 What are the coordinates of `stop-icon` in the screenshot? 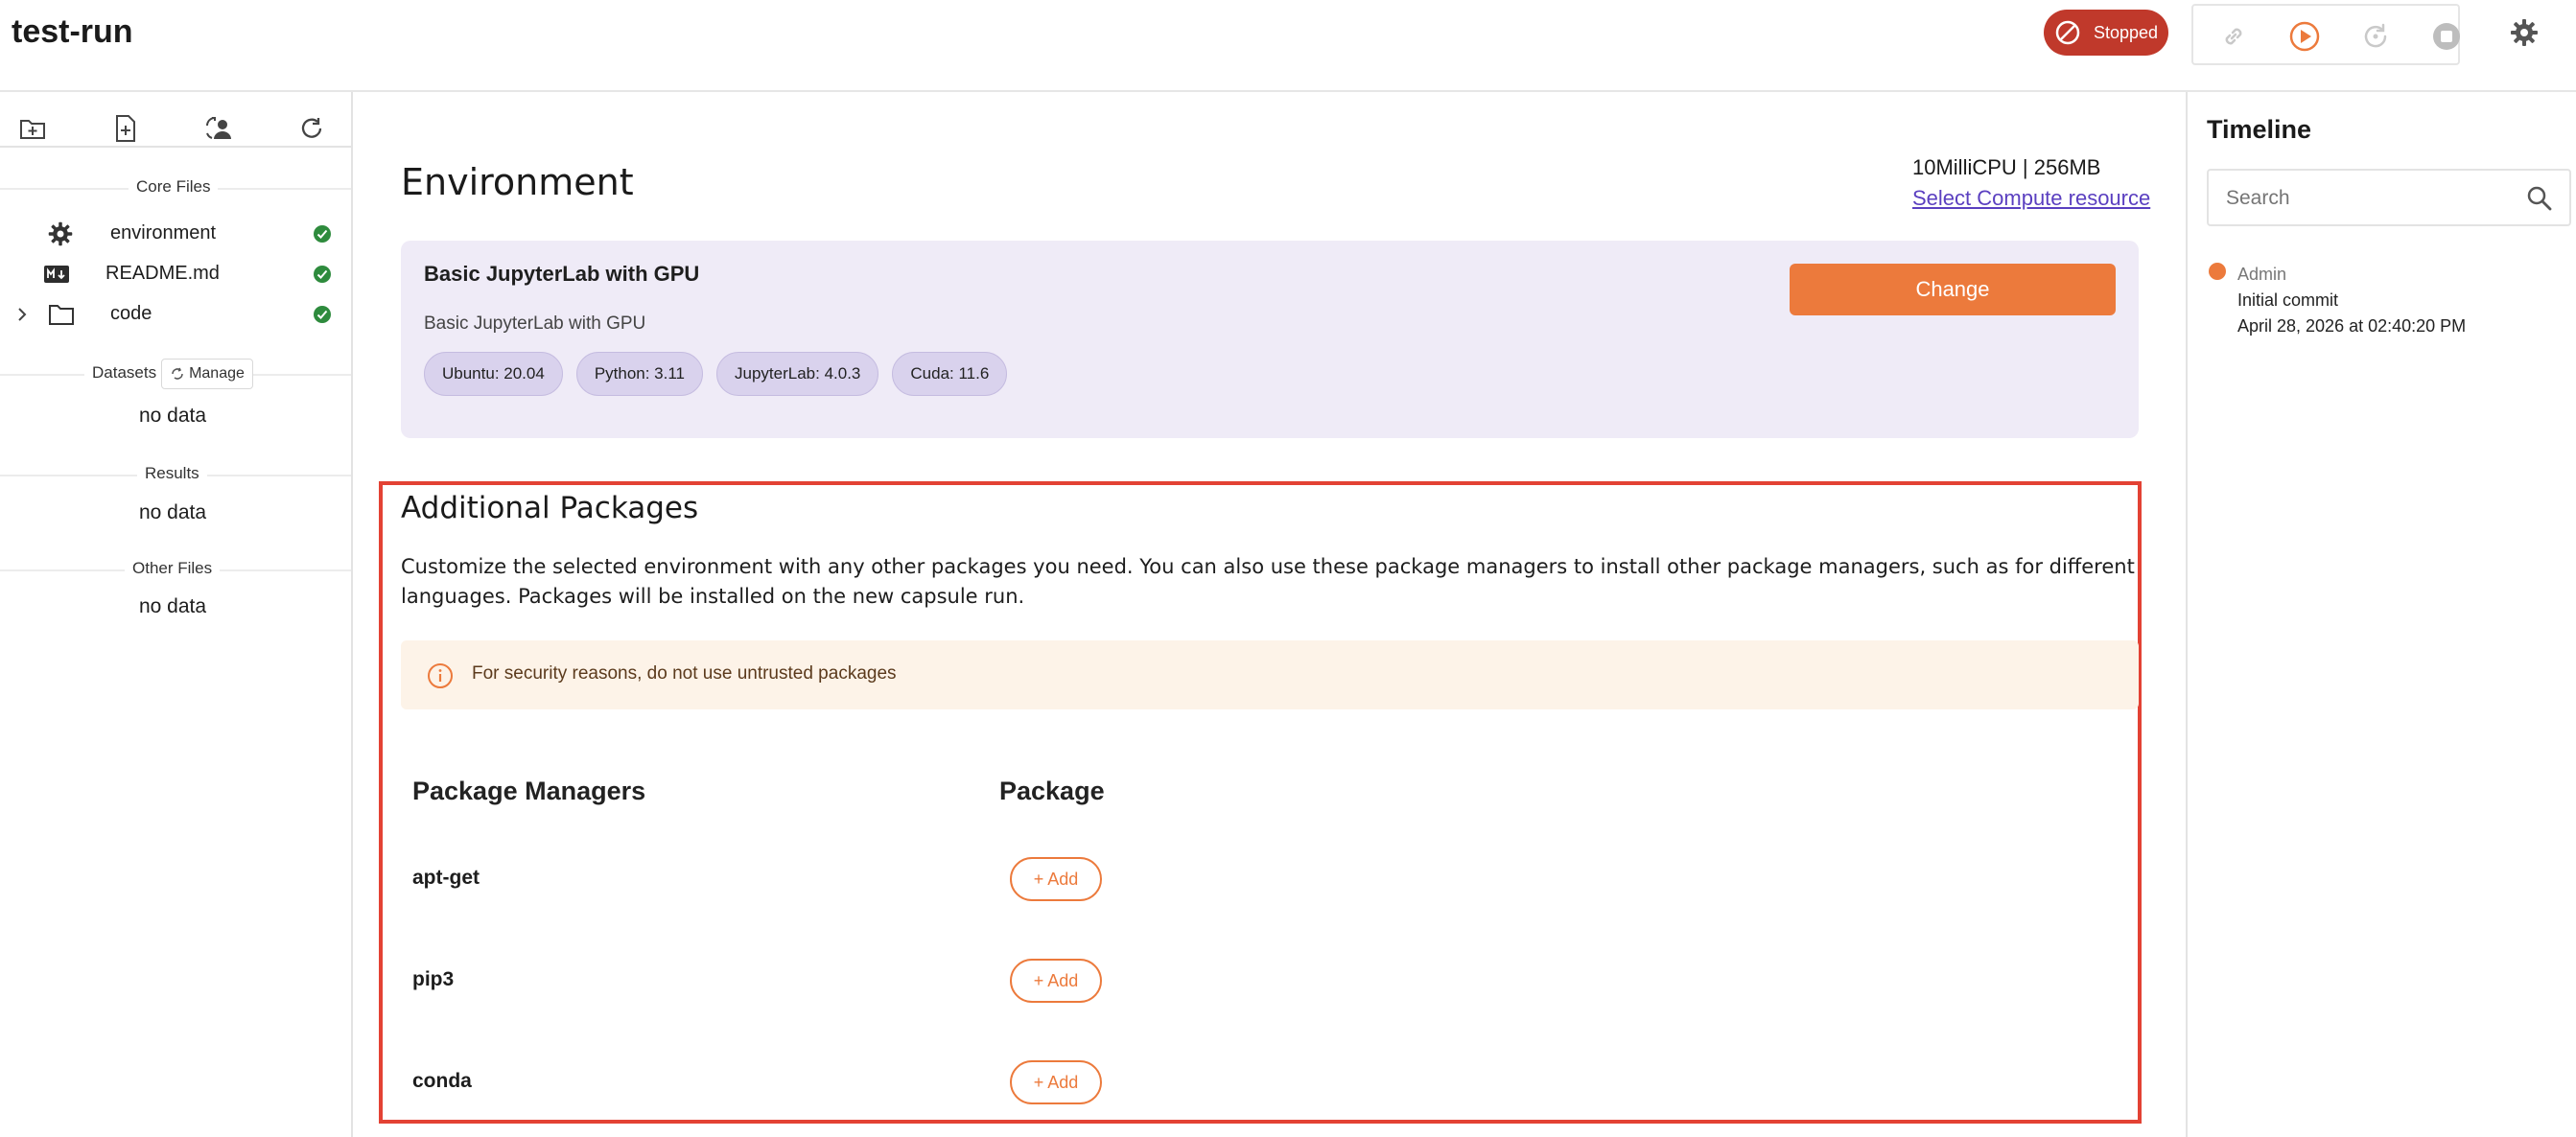 It's located at (2446, 36).